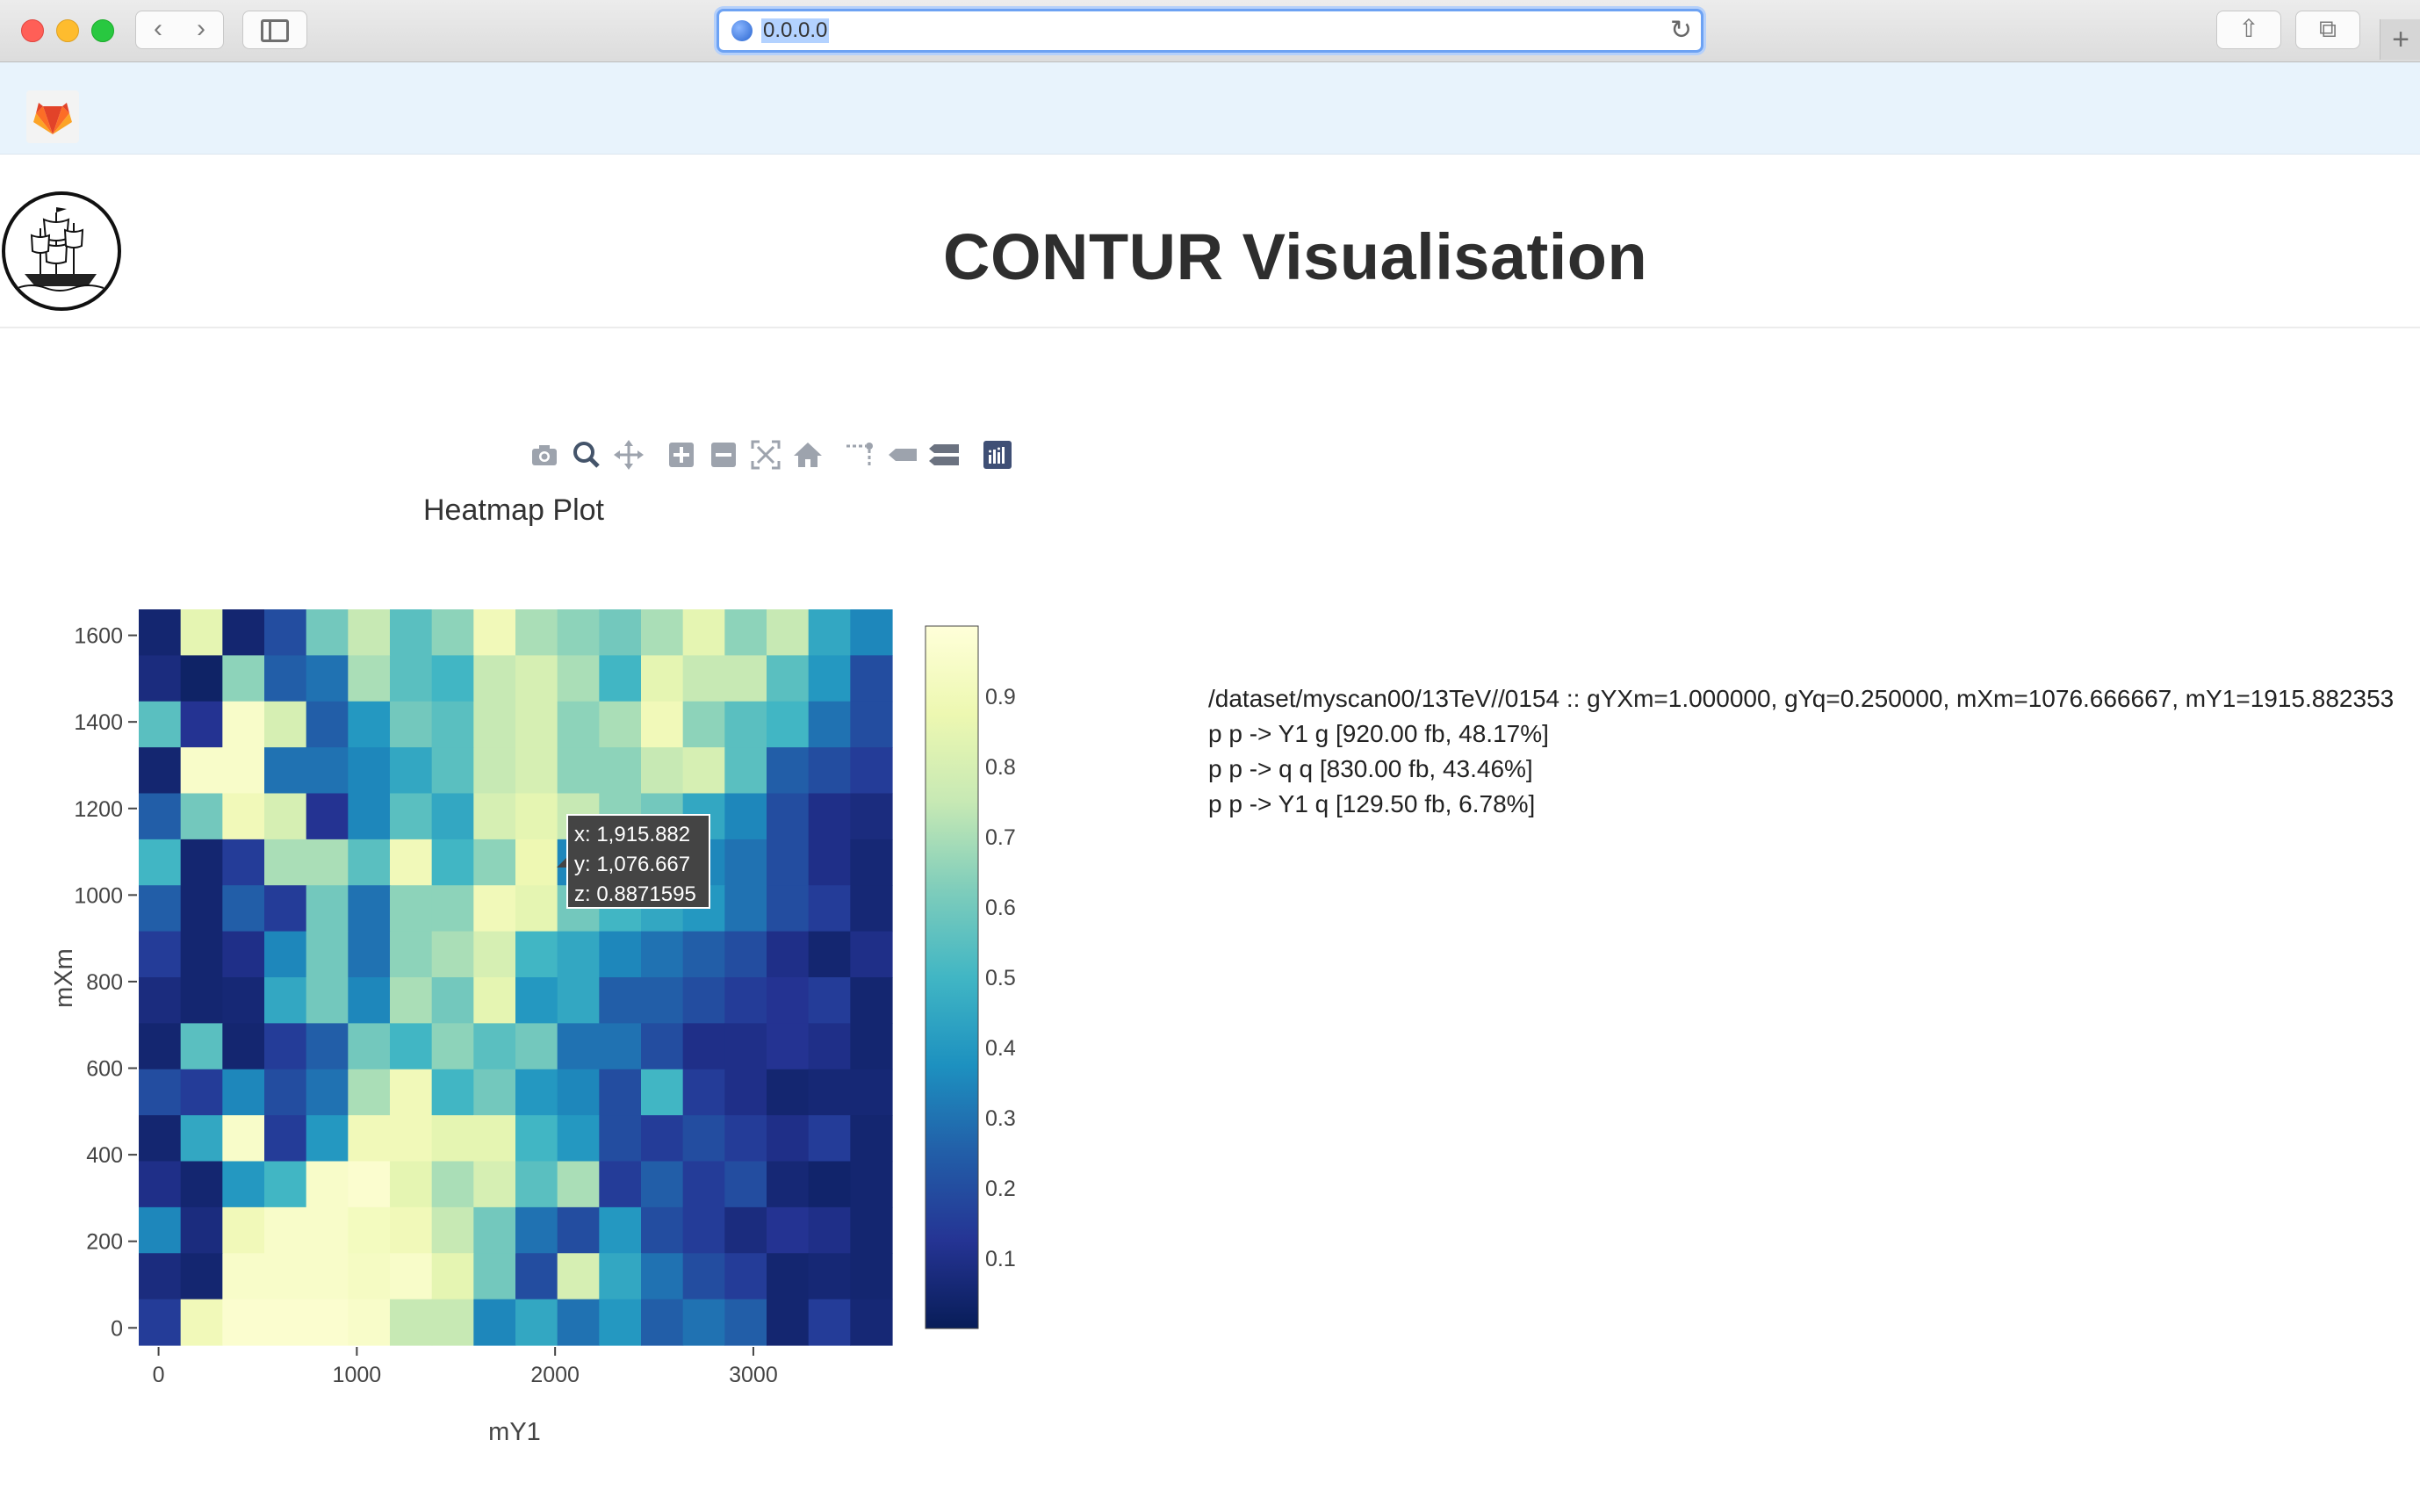 The width and height of the screenshot is (2420, 1512). What do you see at coordinates (53, 116) in the screenshot?
I see `gitlab-logo` at bounding box center [53, 116].